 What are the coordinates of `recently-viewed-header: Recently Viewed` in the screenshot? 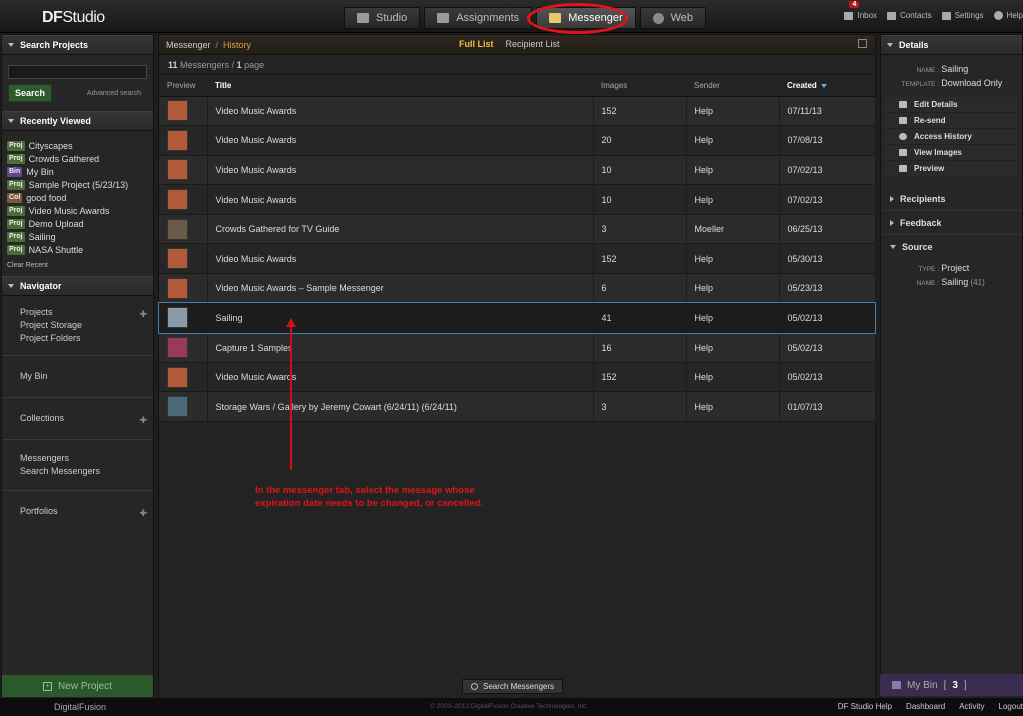 It's located at (77, 121).